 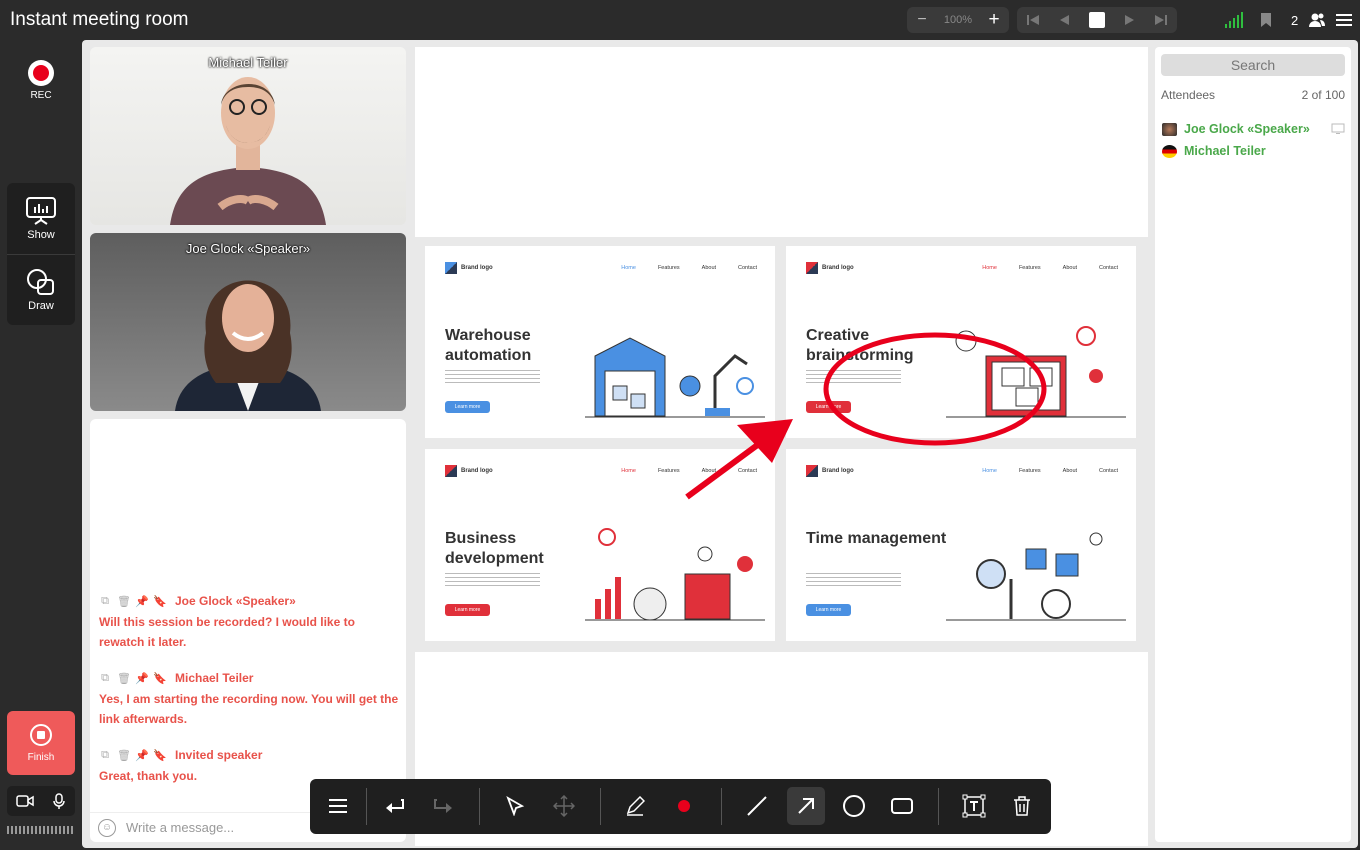 I want to click on app-title: Instant meeting room, so click(x=99, y=19).